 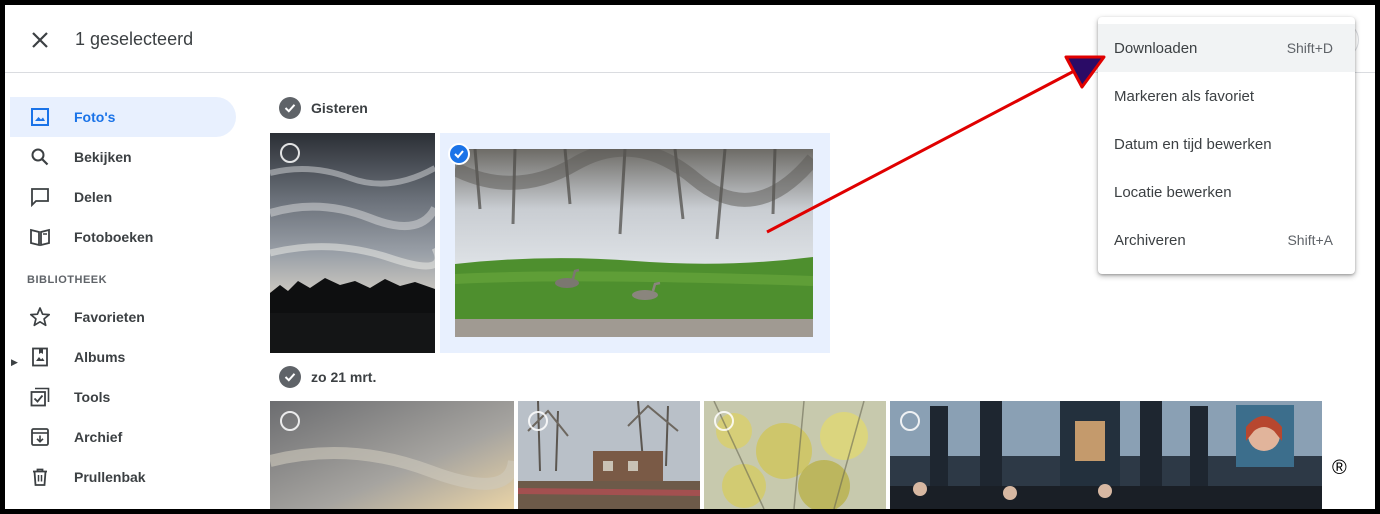 I want to click on menu-item-favorite: Markeren als favoriet, so click(x=1226, y=96).